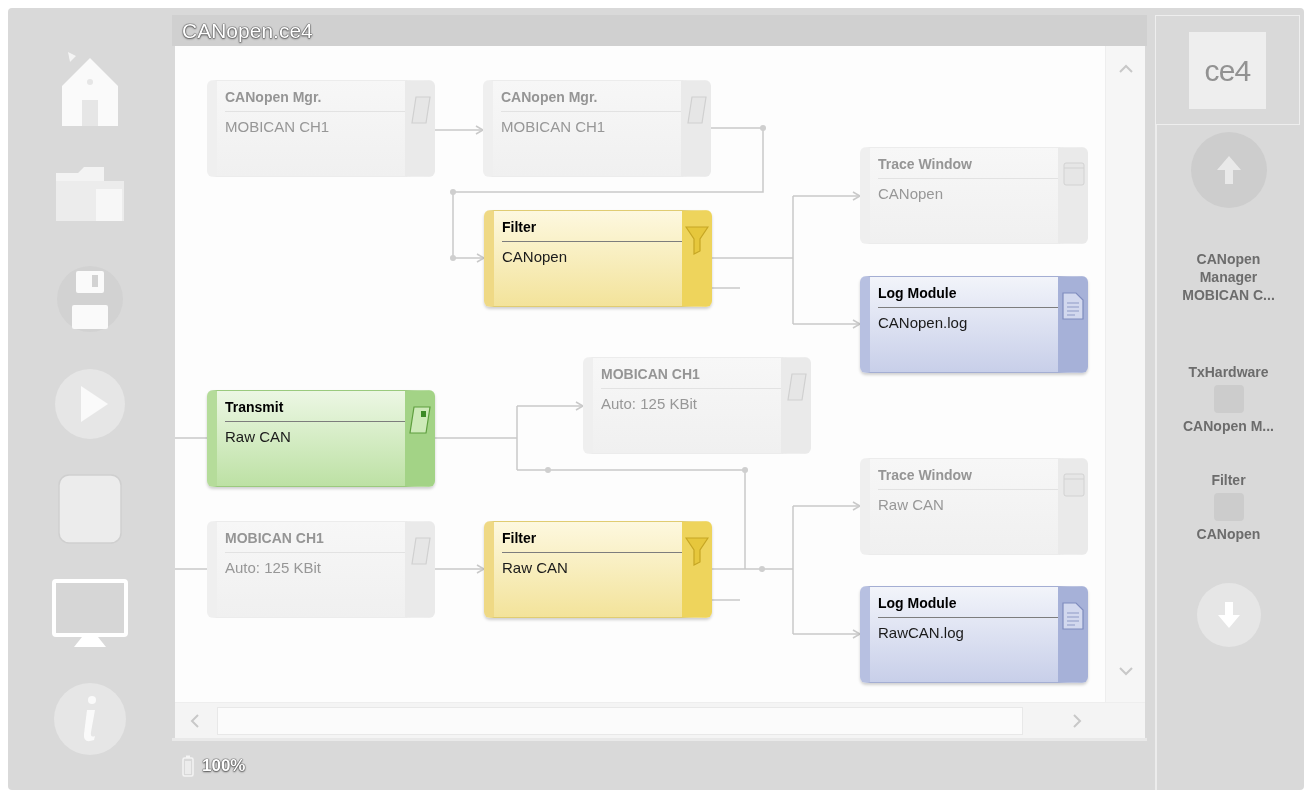 Image resolution: width=1312 pixels, height=796 pixels. Describe the element at coordinates (660, 720) in the screenshot. I see `horizontal-scrollbar` at that location.